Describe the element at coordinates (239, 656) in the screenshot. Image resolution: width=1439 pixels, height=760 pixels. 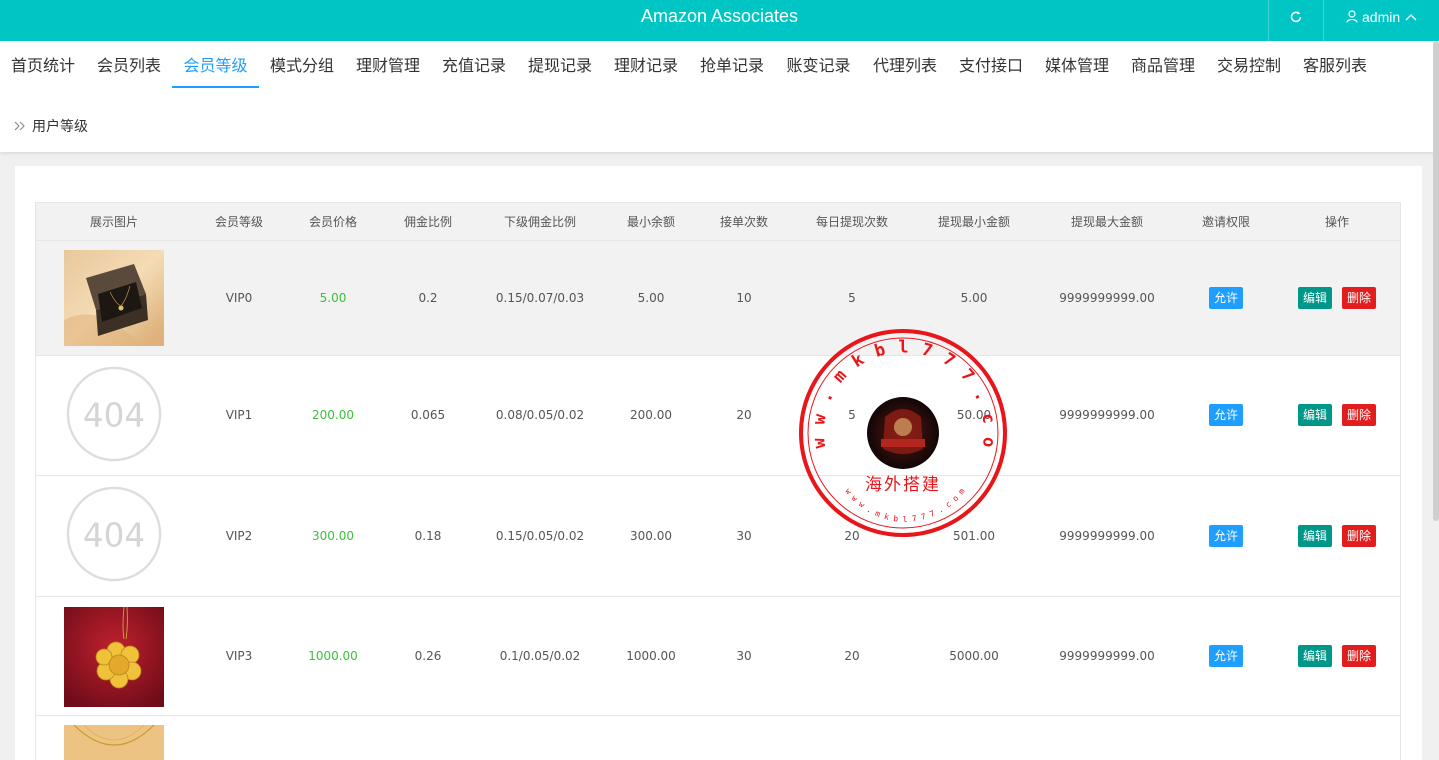
I see `cell-level: VIP3` at that location.